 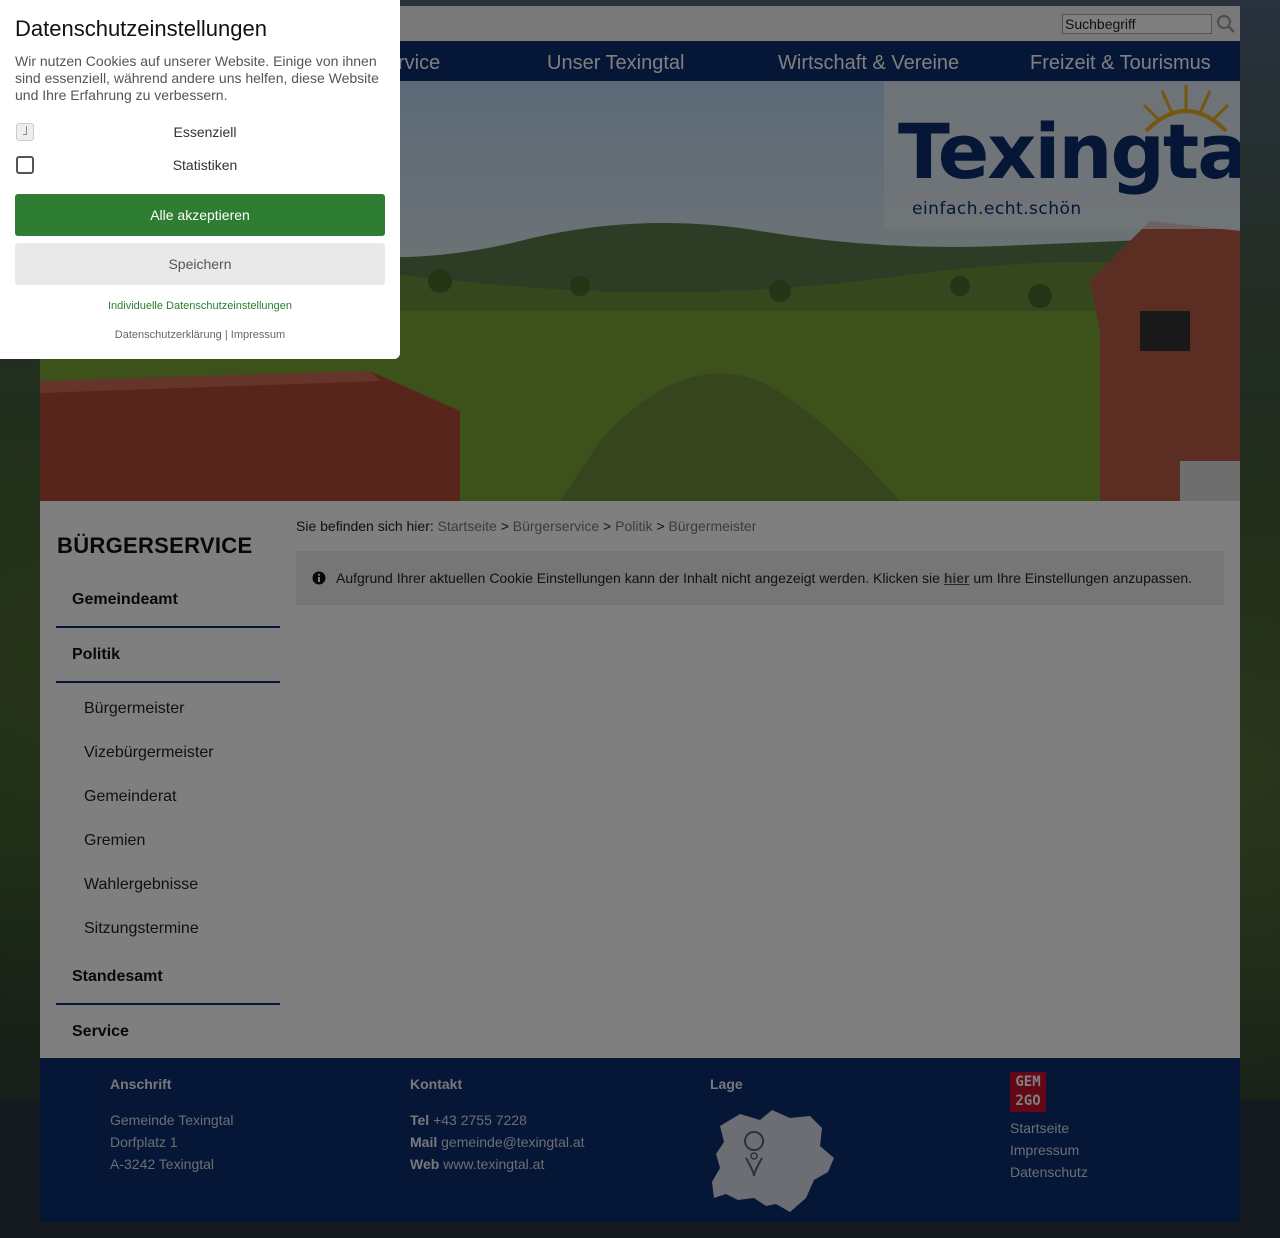 I want to click on individual-settings-link-label: Individuelle Datenschutzeinstellungen, so click(x=200, y=306).